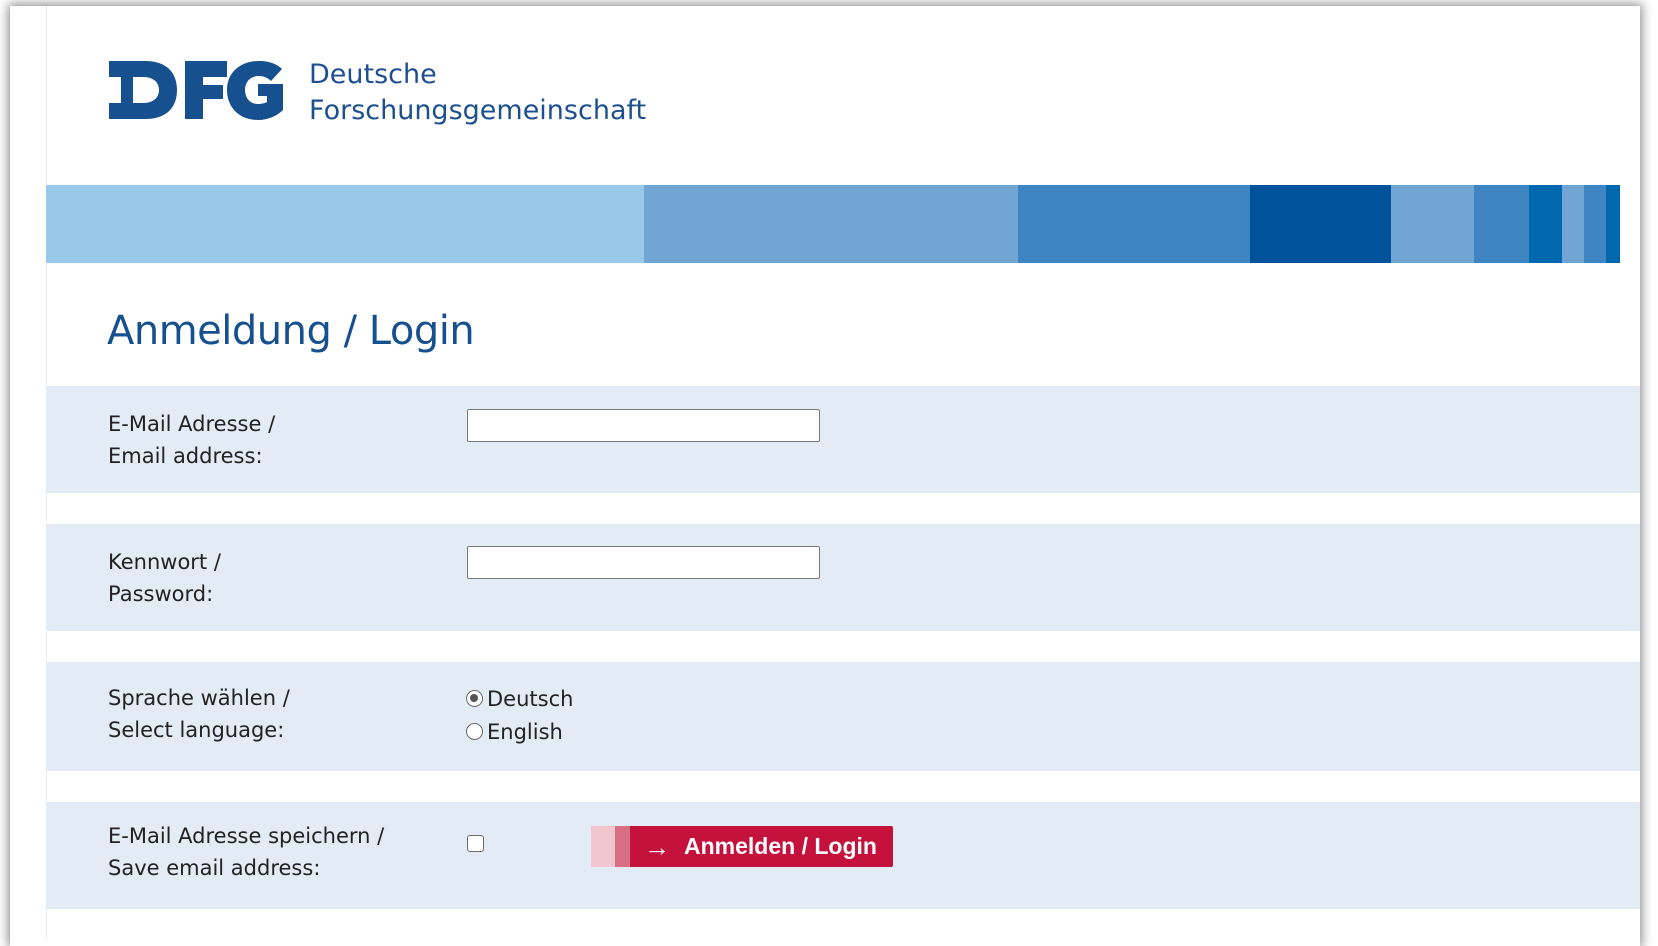 The width and height of the screenshot is (1658, 946). Describe the element at coordinates (474, 698) in the screenshot. I see `radio-button-deutsch` at that location.